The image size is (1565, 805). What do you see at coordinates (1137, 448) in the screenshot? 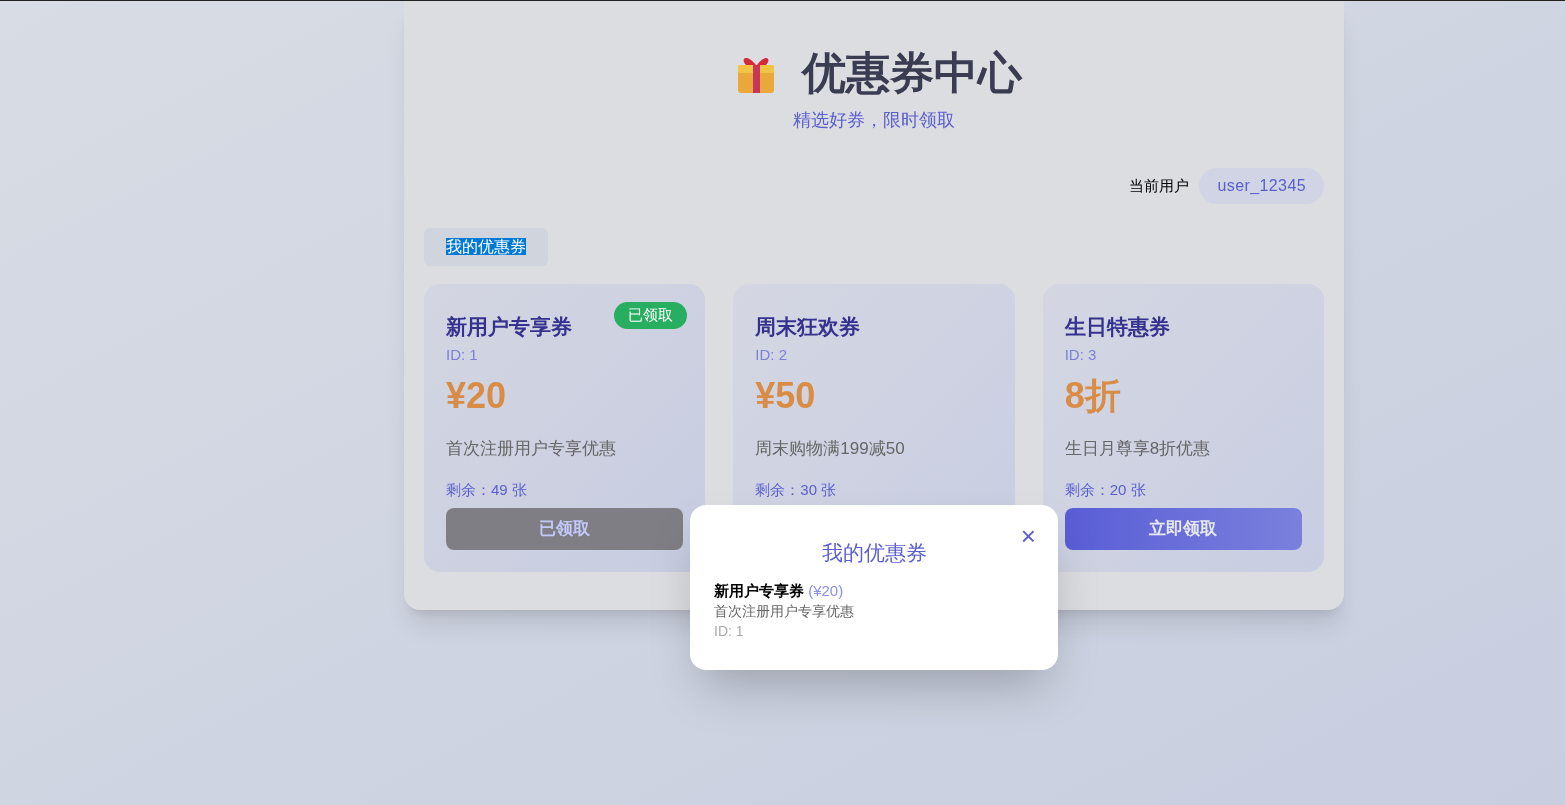
I see `coupon-description: 生日月尊享8折优惠` at bounding box center [1137, 448].